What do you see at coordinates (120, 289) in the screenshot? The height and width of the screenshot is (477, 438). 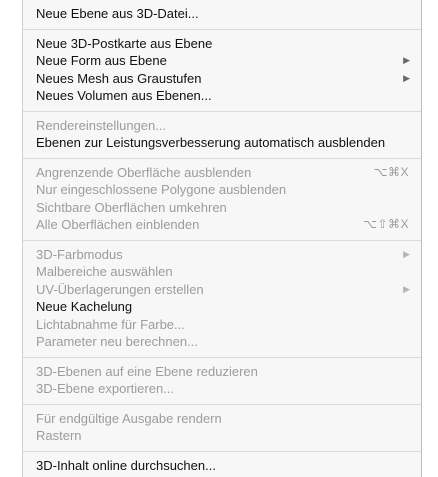 I see `menu-item-label: UV-Überlagerungen erstellen` at bounding box center [120, 289].